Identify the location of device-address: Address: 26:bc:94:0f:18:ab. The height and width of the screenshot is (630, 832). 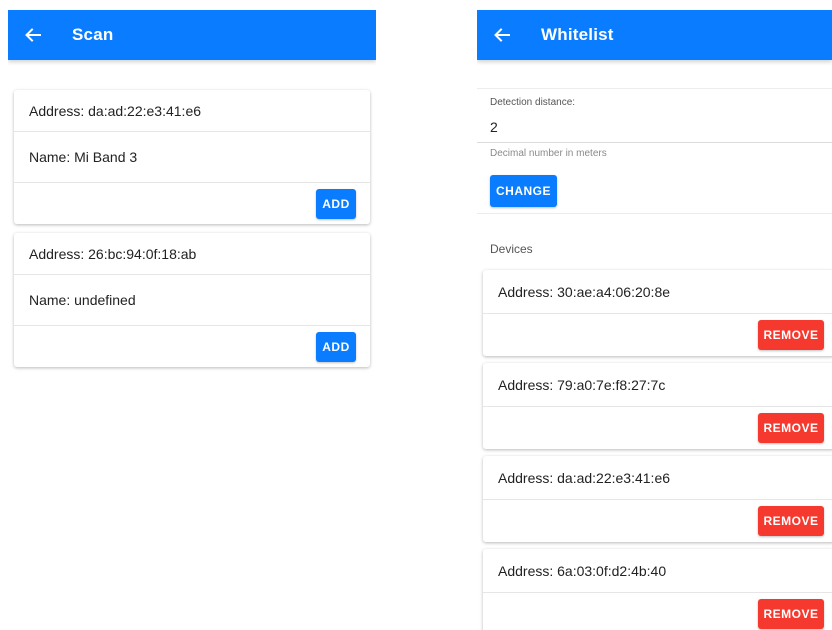
(192, 254).